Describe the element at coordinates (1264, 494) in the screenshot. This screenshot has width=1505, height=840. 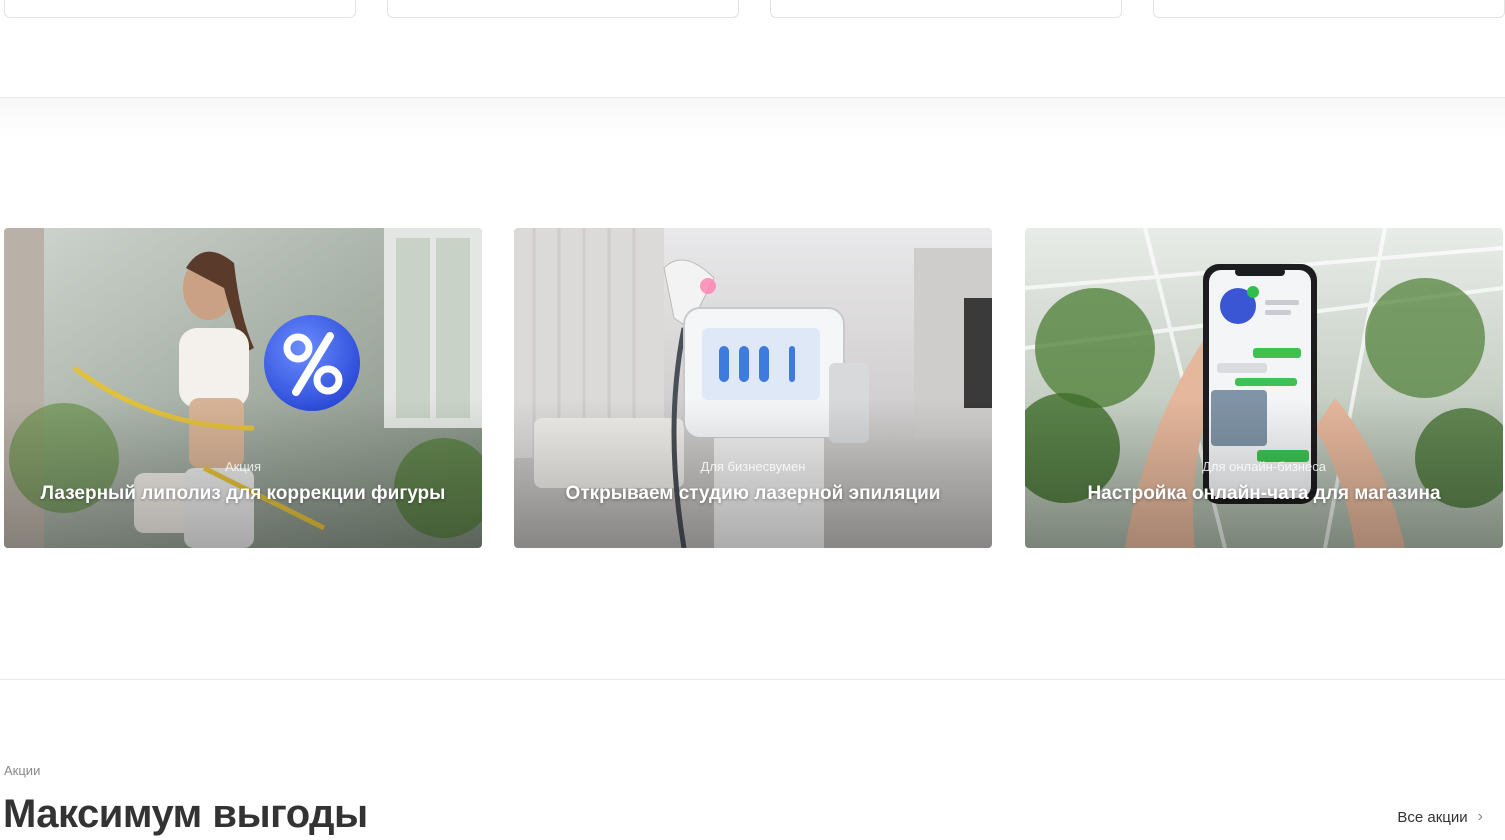
I see `banner-title: Настройка онлайн-чата для магазина` at that location.